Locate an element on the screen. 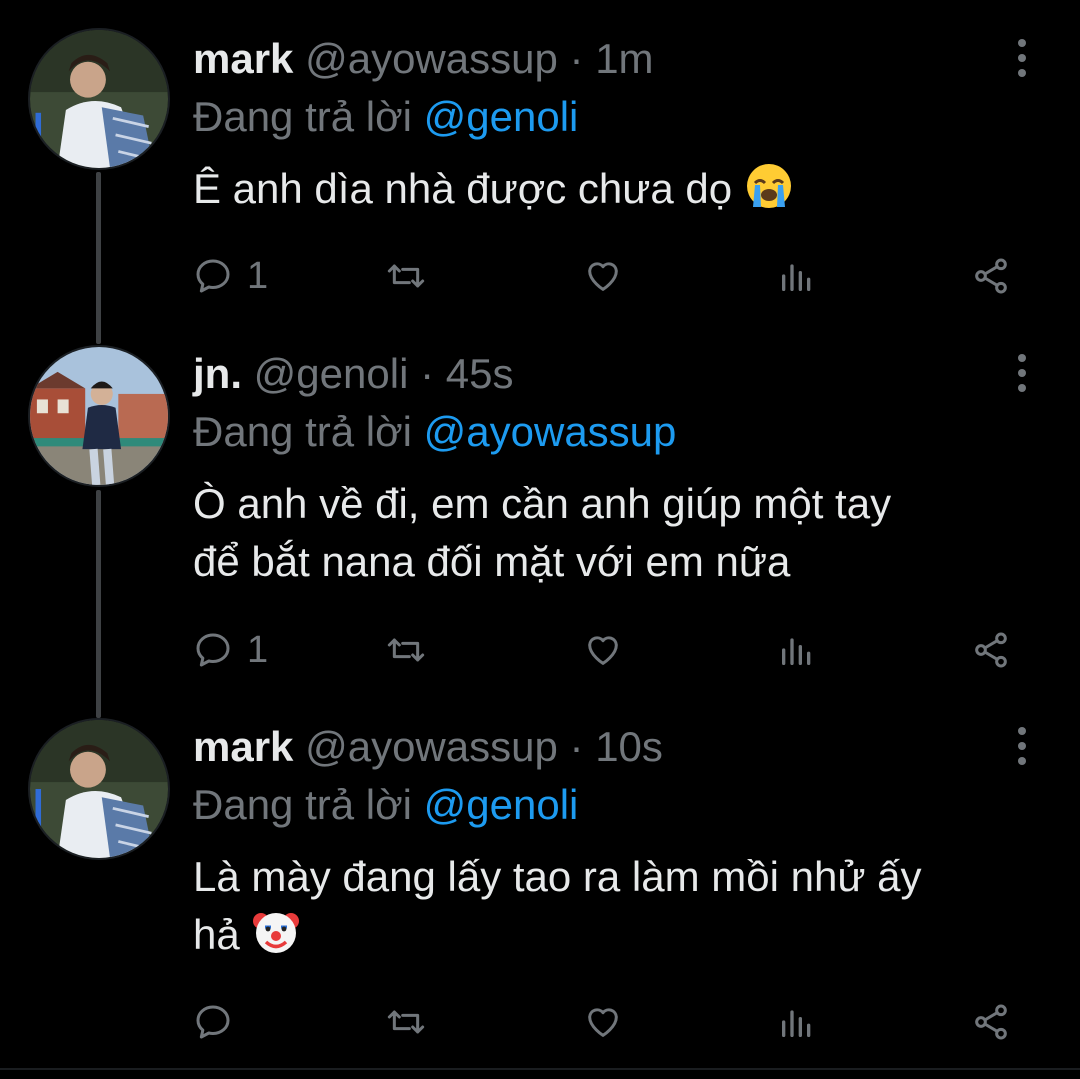 Image resolution: width=1080 pixels, height=1079 pixels. display-name: jn. is located at coordinates (217, 373).